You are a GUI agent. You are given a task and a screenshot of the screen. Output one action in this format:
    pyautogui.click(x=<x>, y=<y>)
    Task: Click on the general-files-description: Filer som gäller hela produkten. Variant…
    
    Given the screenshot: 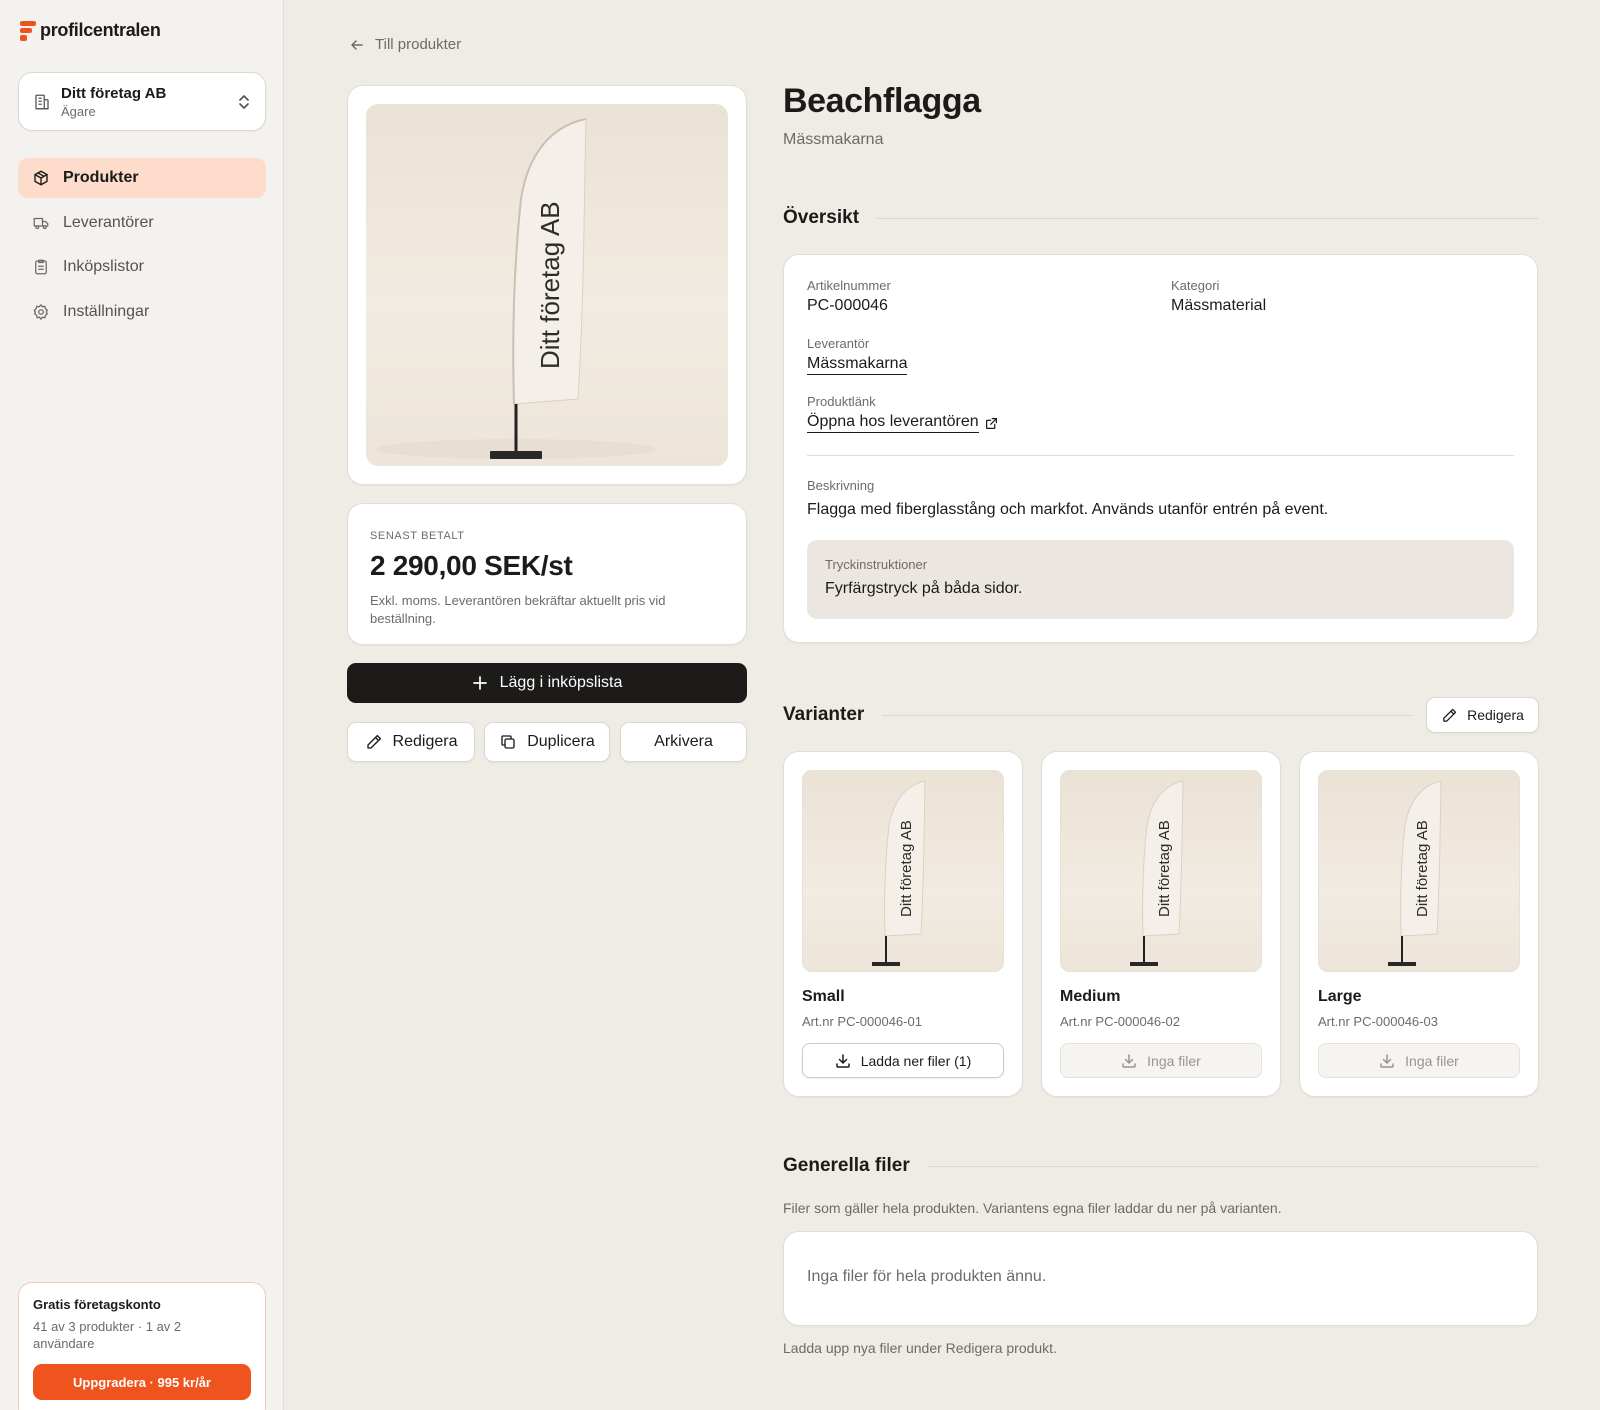 What is the action you would take?
    pyautogui.click(x=1032, y=1208)
    